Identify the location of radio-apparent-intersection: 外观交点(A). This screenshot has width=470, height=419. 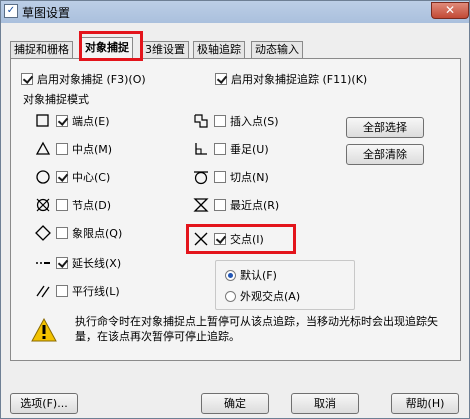
(262, 296).